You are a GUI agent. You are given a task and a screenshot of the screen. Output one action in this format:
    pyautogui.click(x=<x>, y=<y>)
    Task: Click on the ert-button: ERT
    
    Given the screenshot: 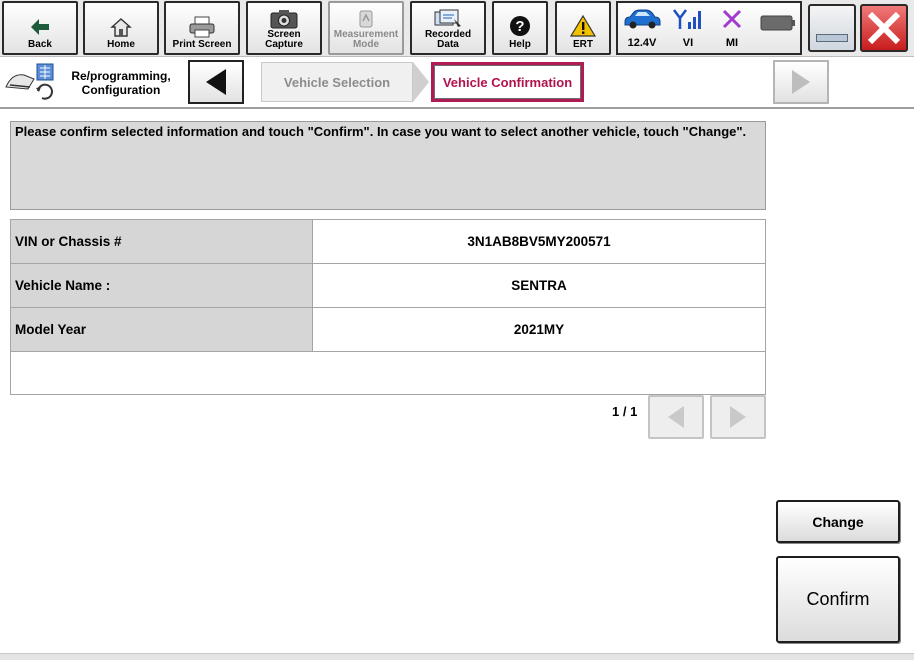 What is the action you would take?
    pyautogui.click(x=583, y=28)
    